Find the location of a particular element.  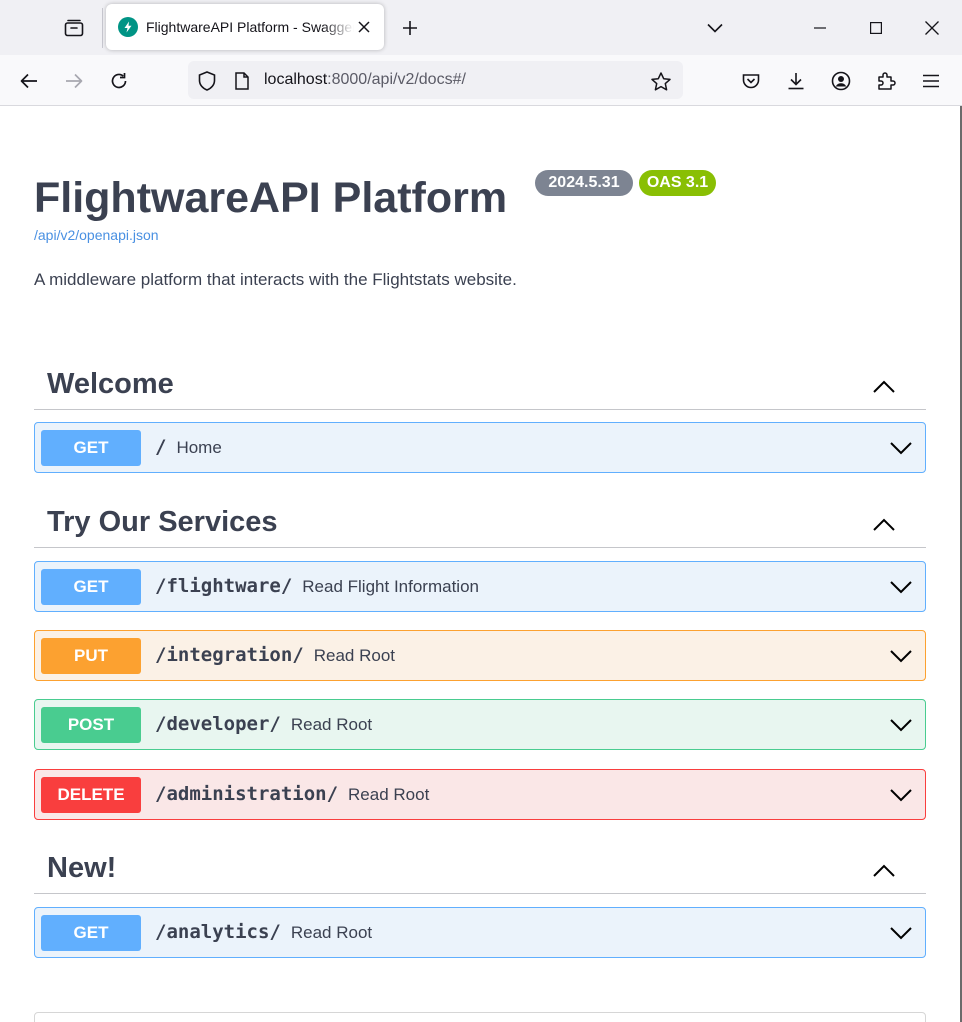

operation-summary: Read Flight Information is located at coordinates (390, 586).